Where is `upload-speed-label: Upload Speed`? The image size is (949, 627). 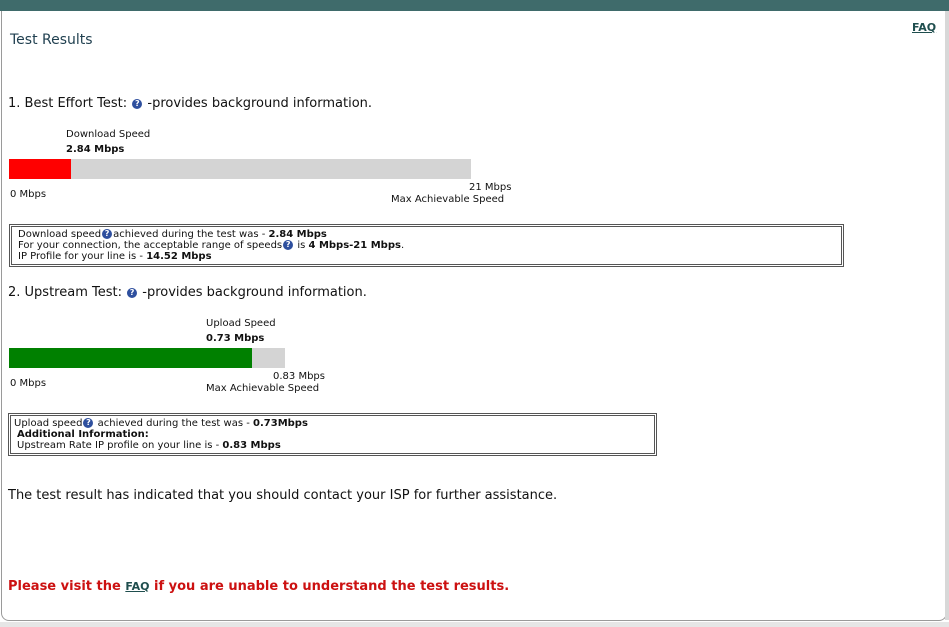 upload-speed-label: Upload Speed is located at coordinates (241, 323).